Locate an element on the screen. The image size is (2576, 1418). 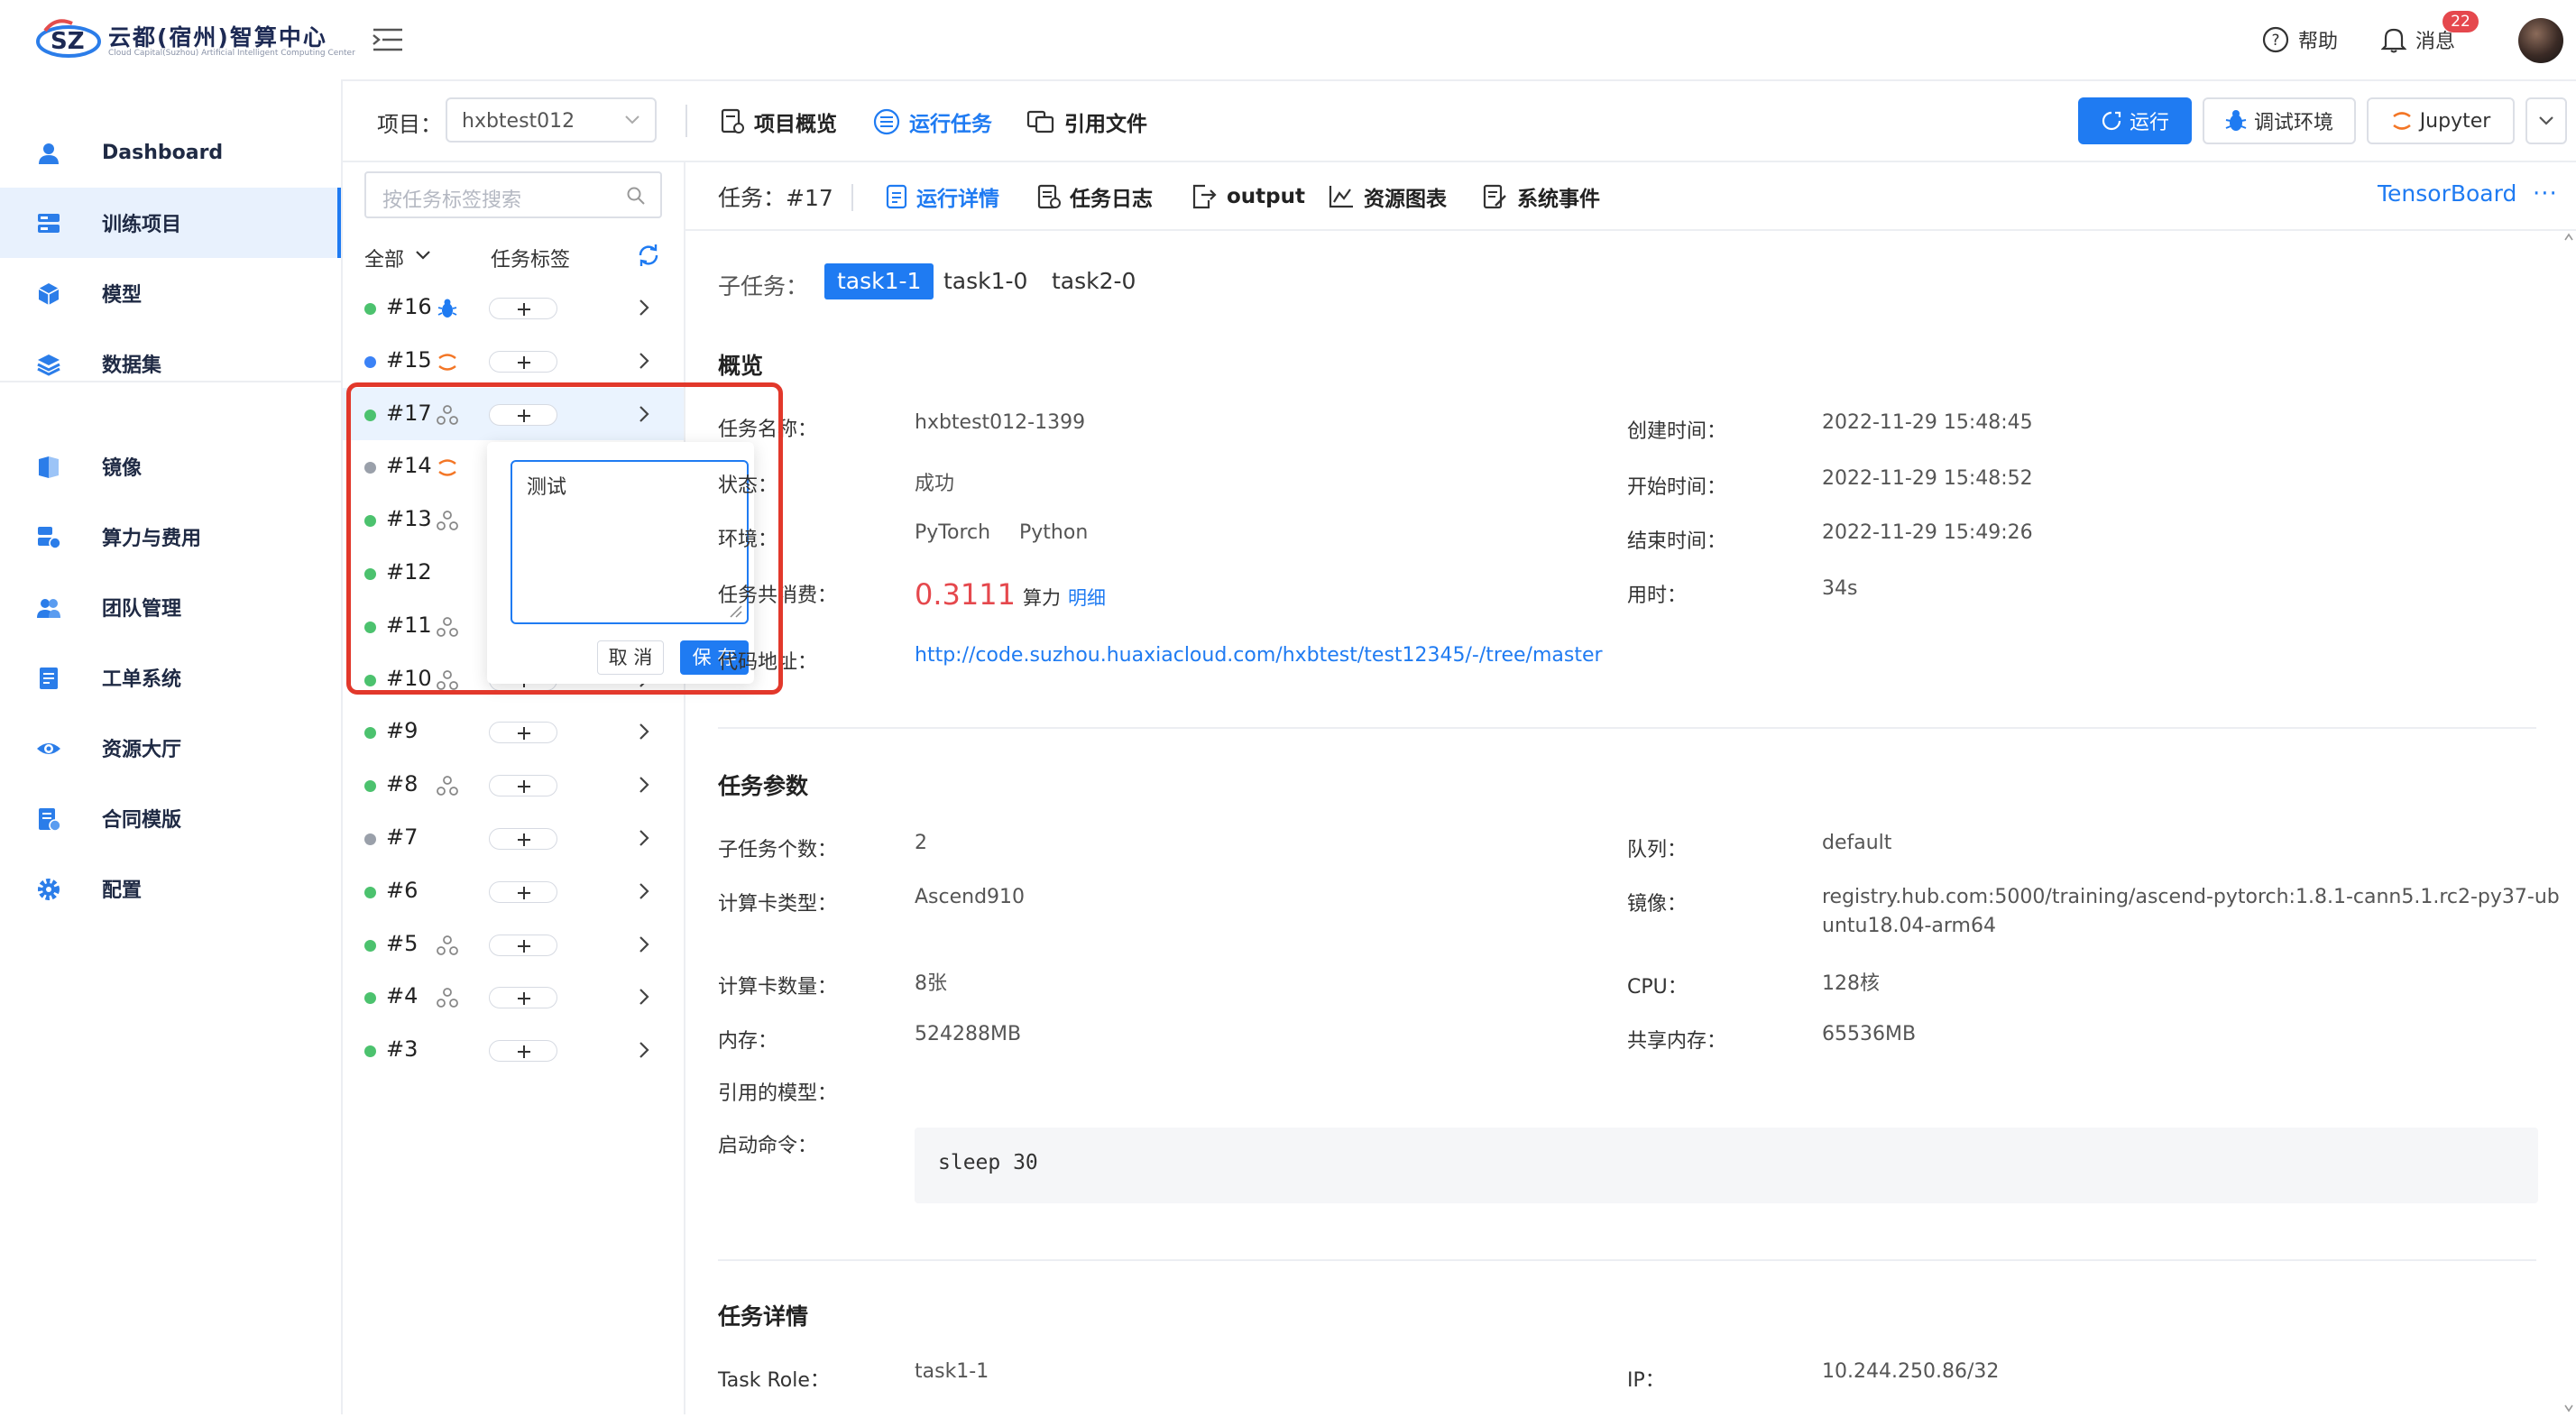
task-row: #6 is located at coordinates (513, 891).